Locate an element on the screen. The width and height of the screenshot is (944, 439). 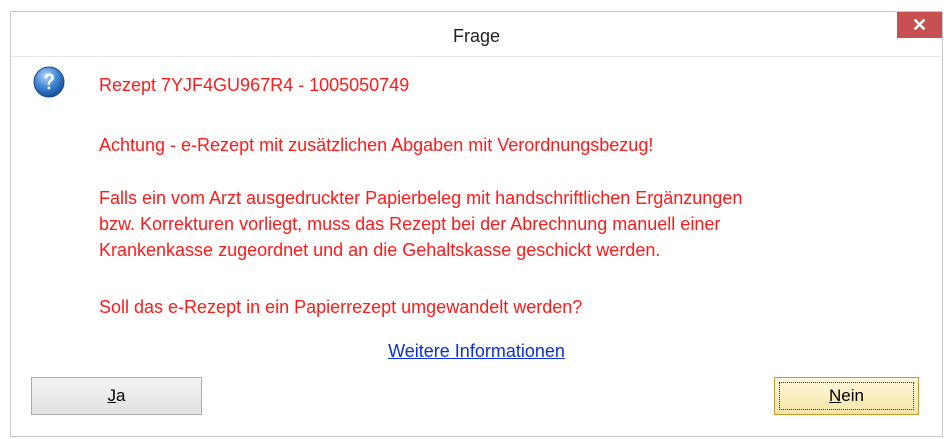
no-button: Nein is located at coordinates (846, 396).